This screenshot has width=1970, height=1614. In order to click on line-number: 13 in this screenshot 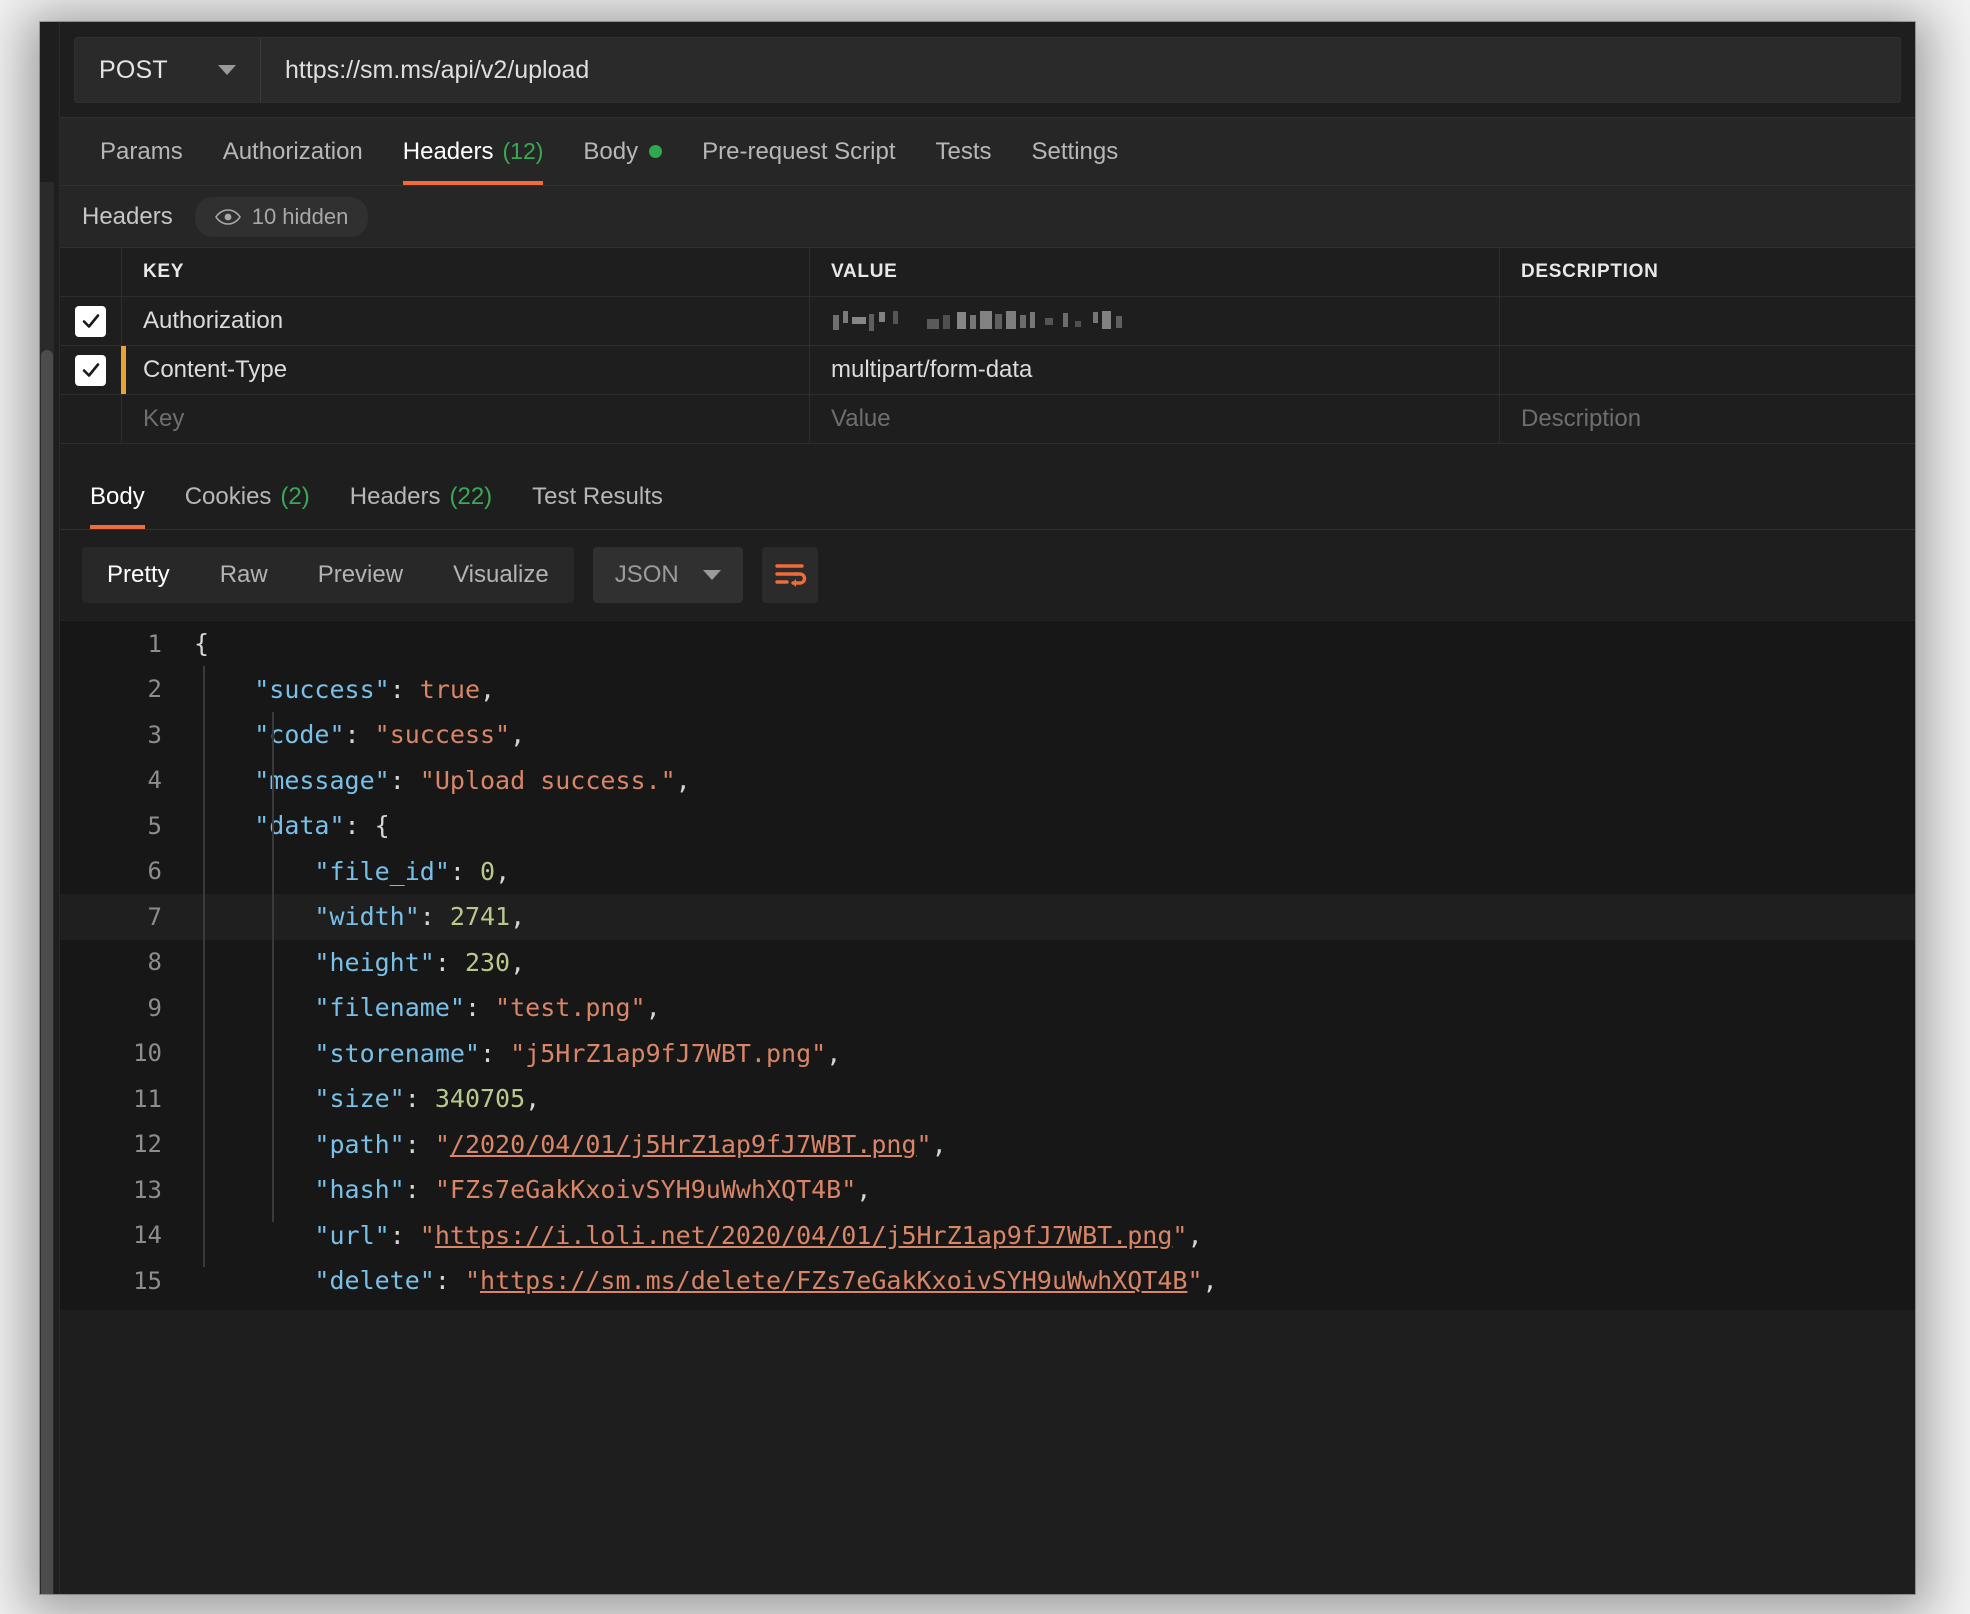, I will do `click(147, 1189)`.